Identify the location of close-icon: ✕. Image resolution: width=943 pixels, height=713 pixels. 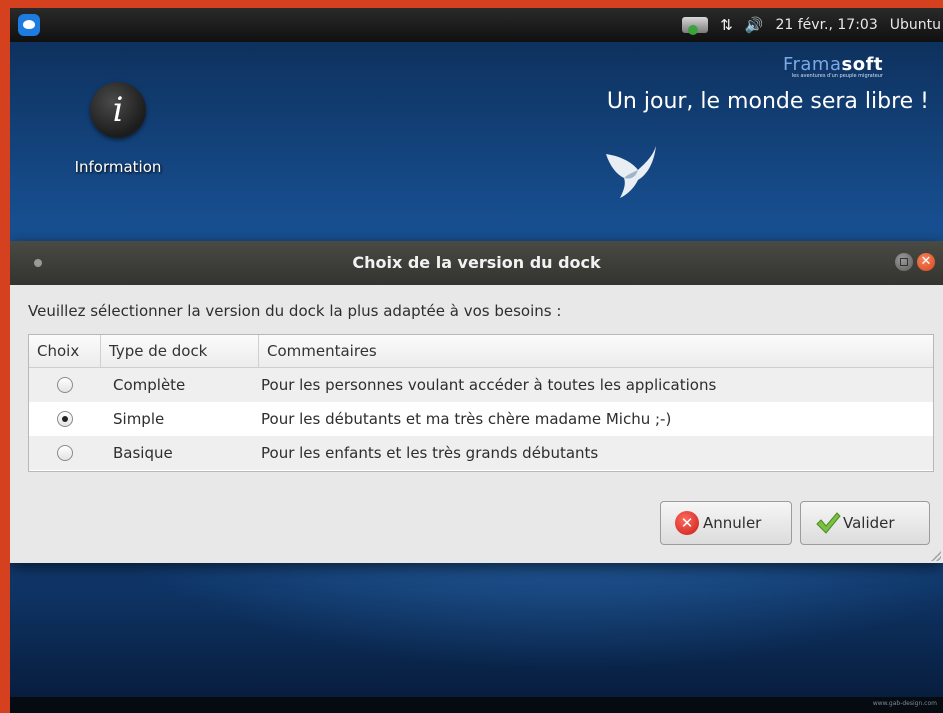
(926, 262).